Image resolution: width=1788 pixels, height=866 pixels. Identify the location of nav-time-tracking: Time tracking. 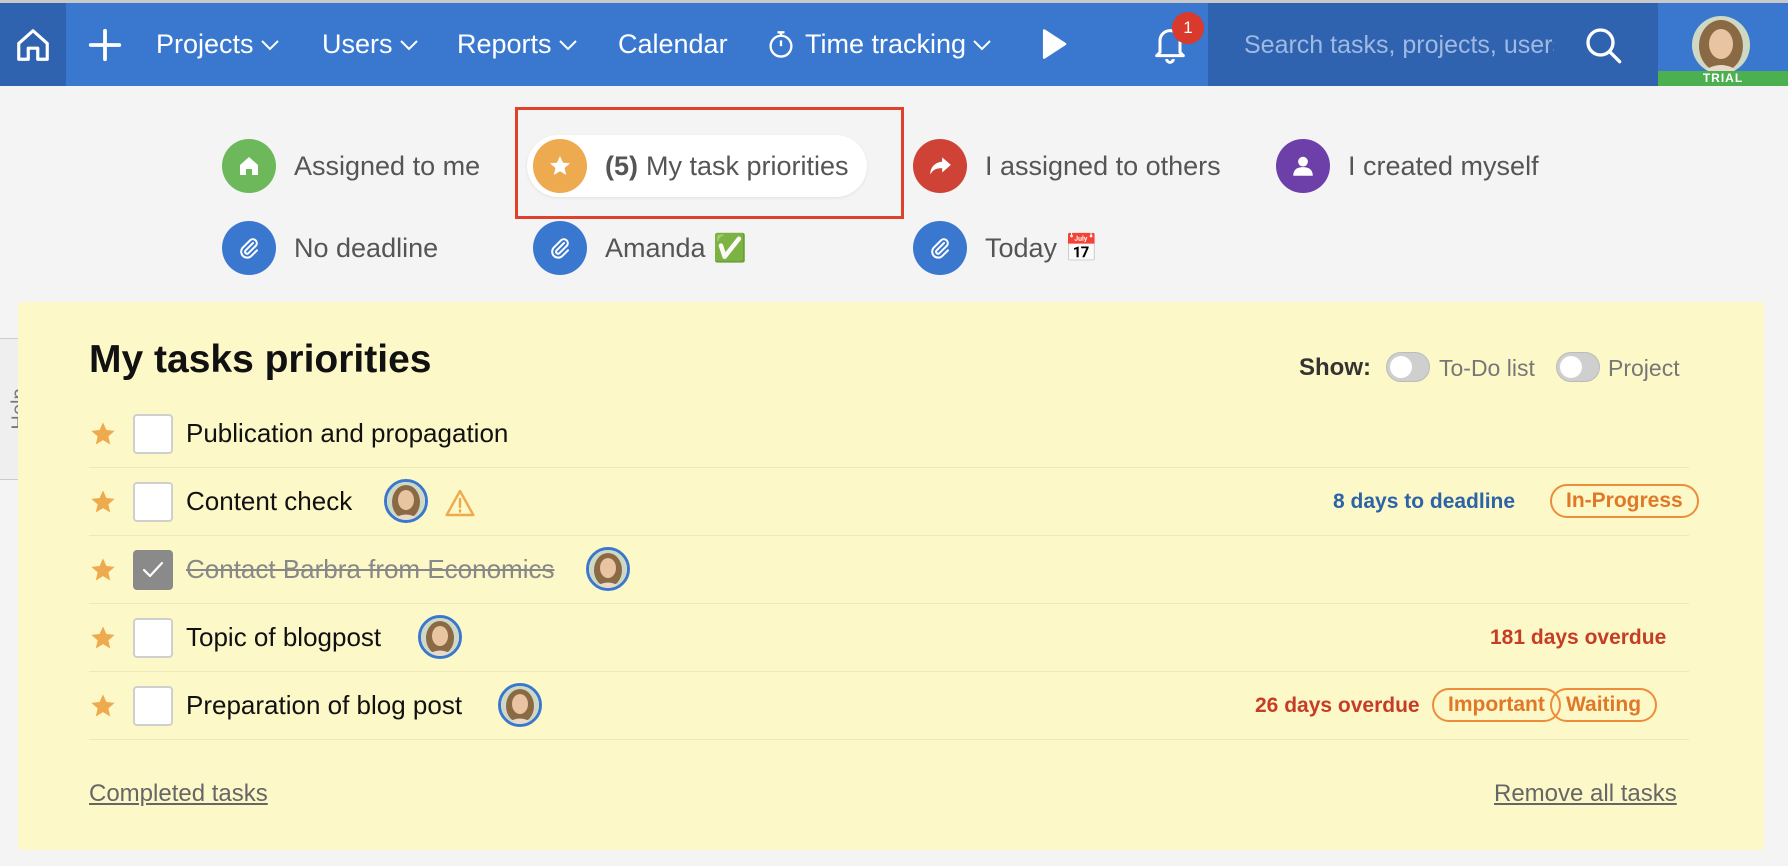
(879, 44).